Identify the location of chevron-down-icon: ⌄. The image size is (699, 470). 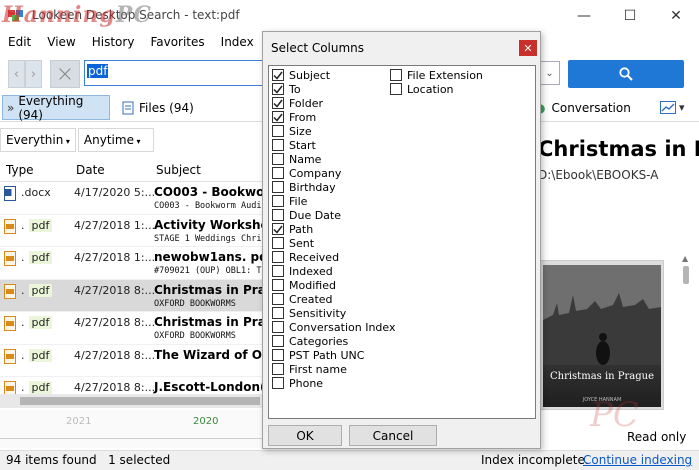
(549, 73).